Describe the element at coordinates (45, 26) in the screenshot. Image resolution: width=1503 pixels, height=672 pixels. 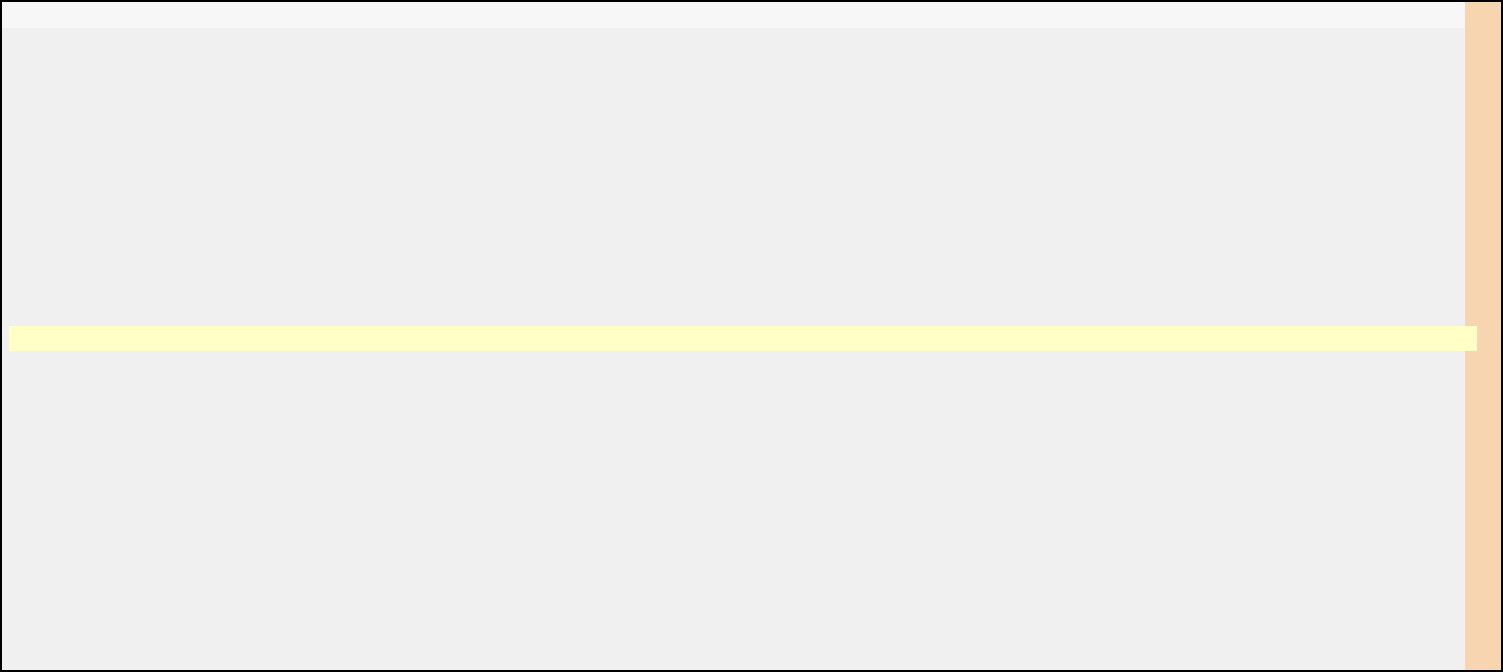
I see `lcp-axis-label` at that location.